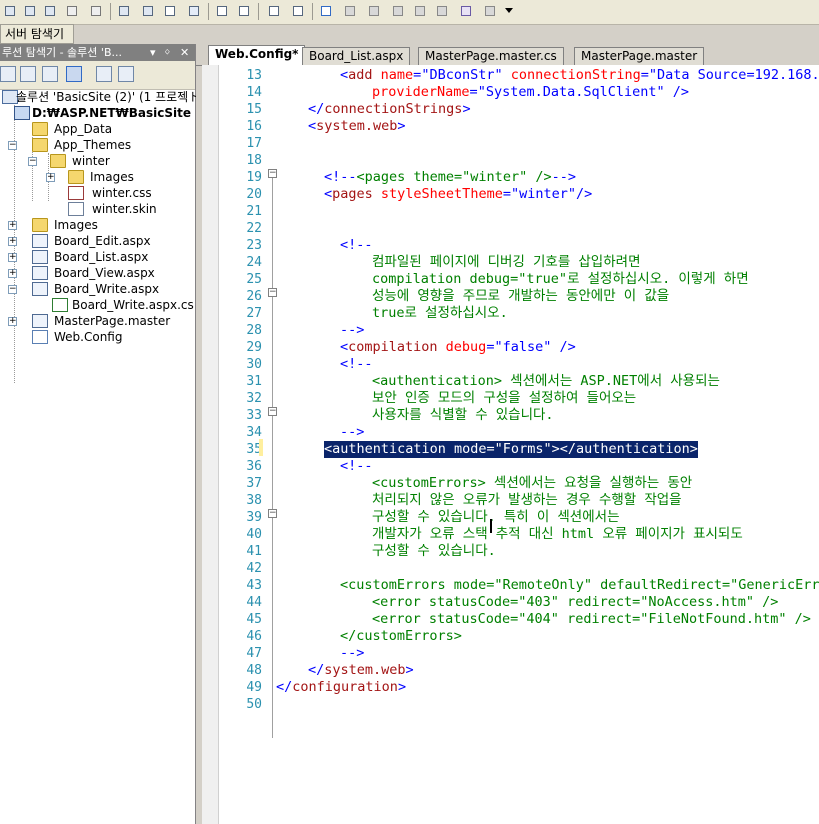 The height and width of the screenshot is (824, 819). What do you see at coordinates (10, 11) in the screenshot?
I see `dock-icon` at bounding box center [10, 11].